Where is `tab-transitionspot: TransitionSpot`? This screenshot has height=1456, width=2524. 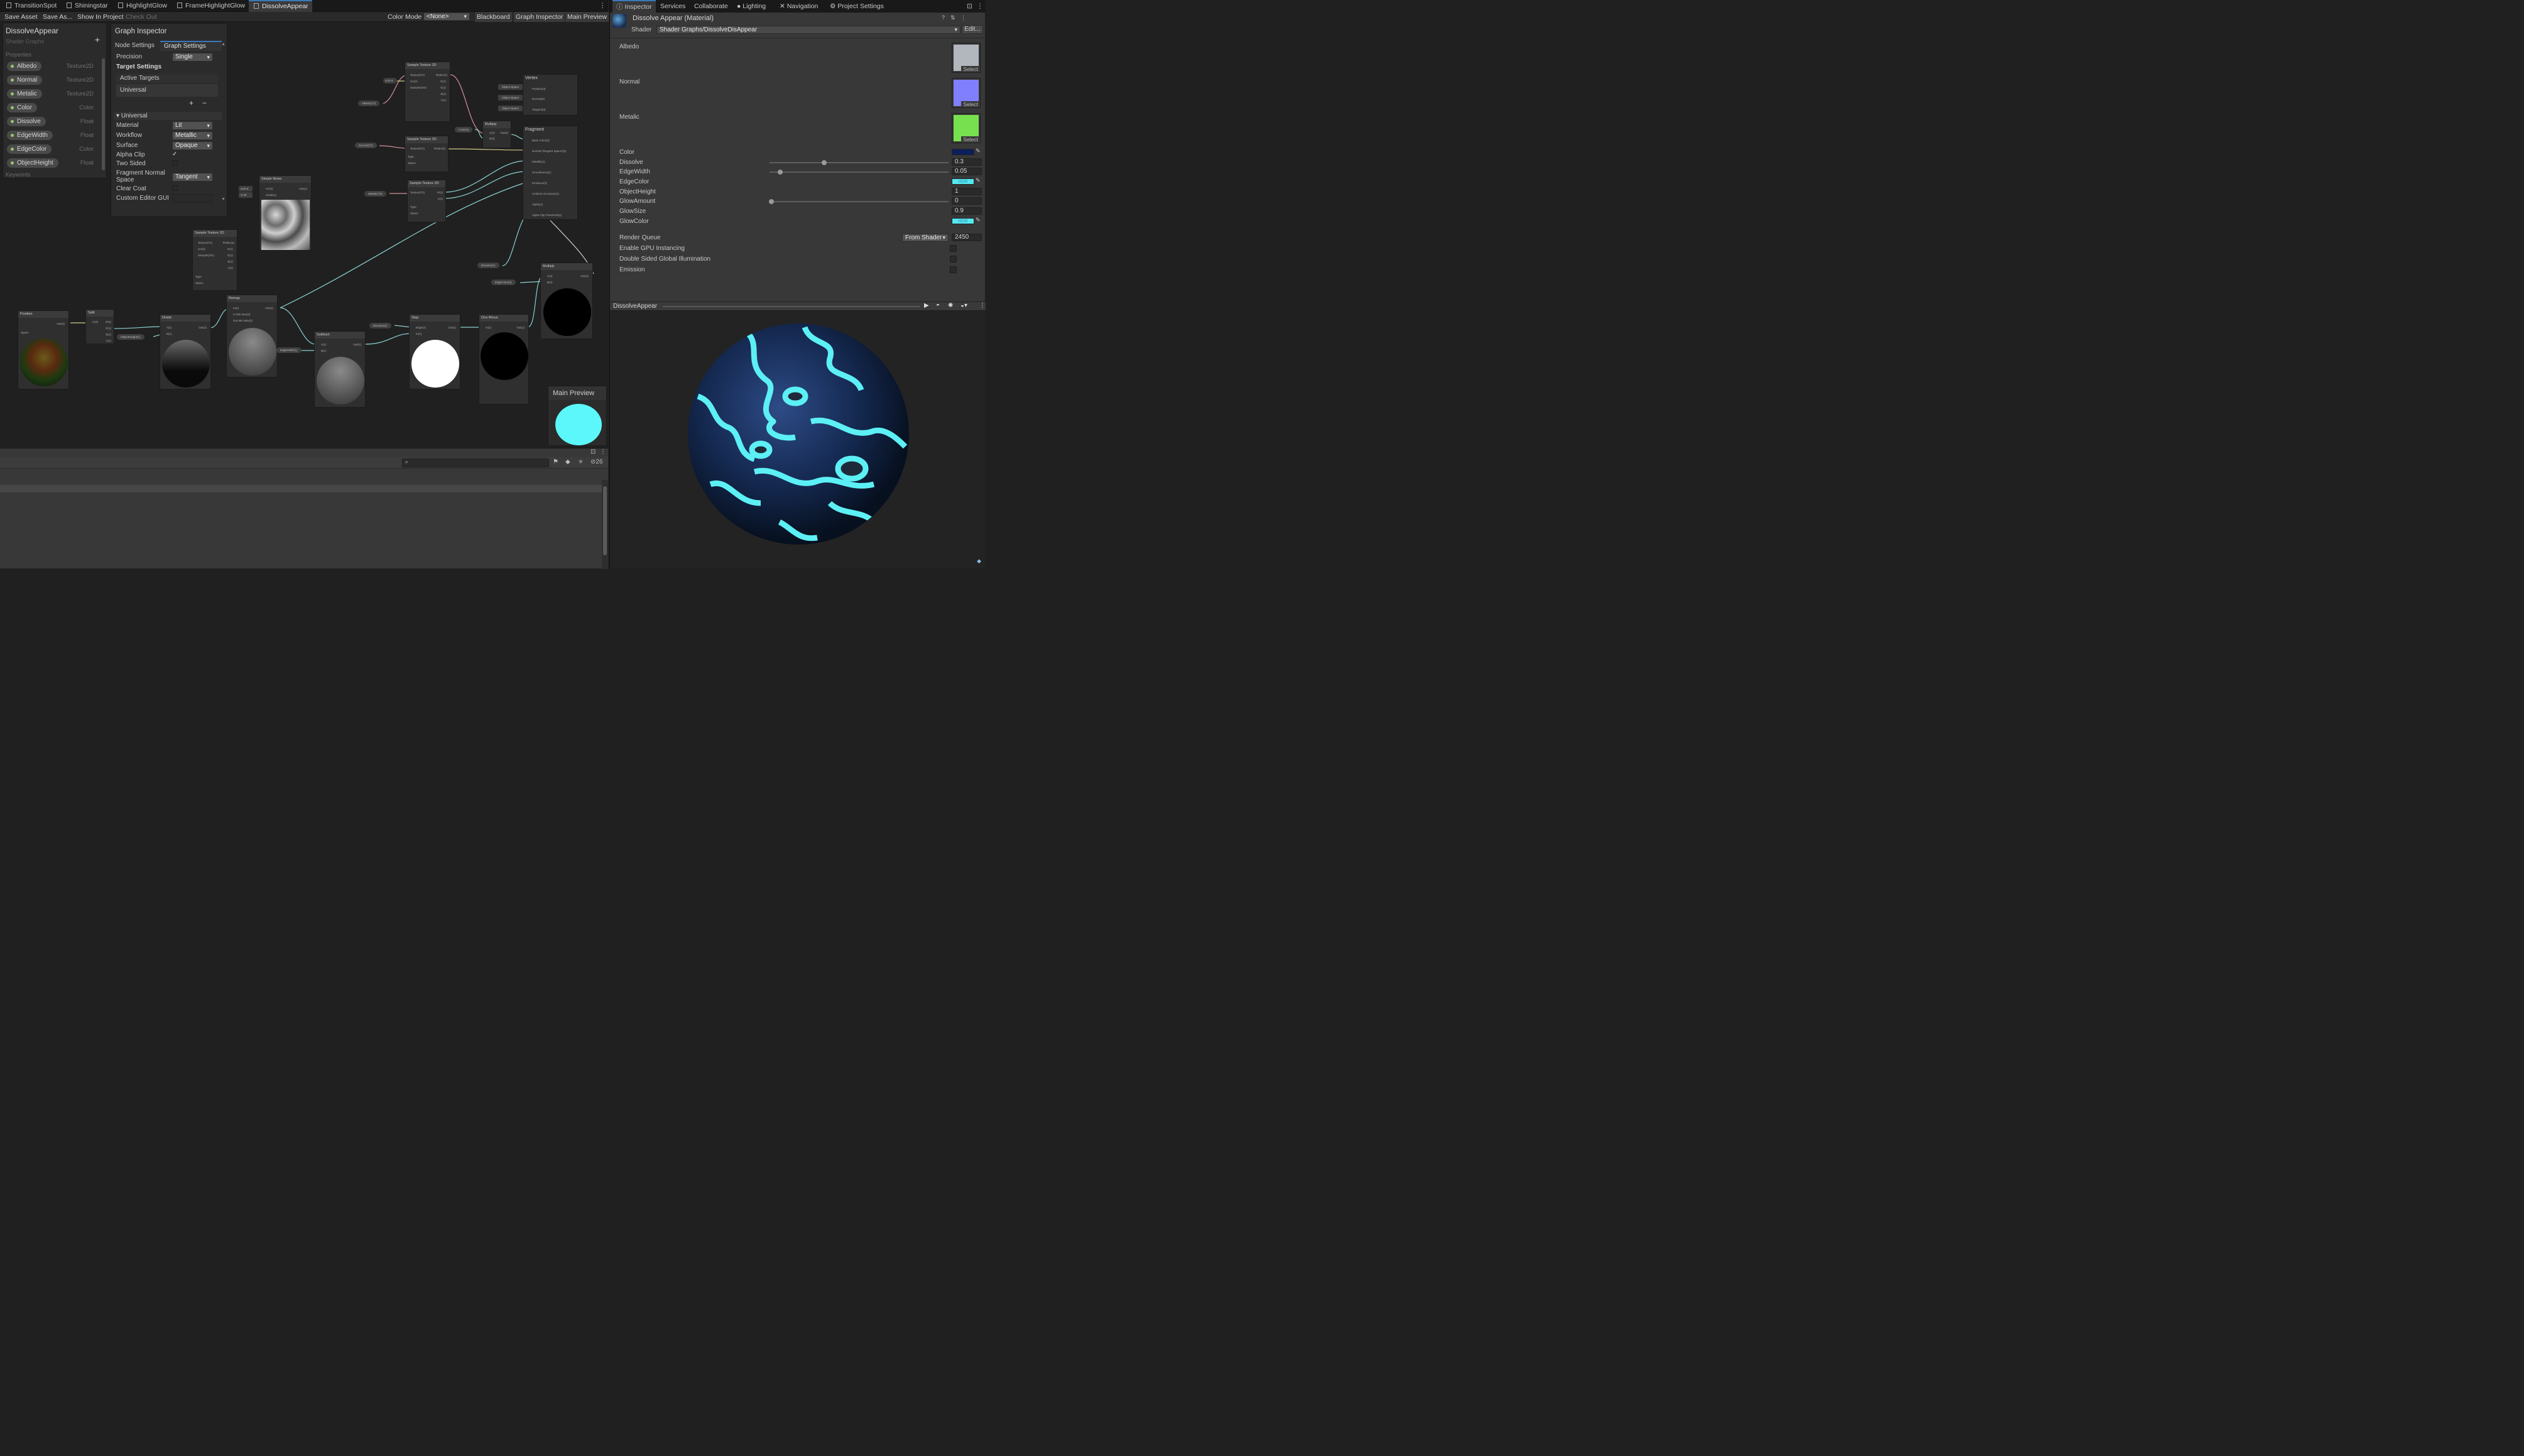 tab-transitionspot: TransitionSpot is located at coordinates (30, 6).